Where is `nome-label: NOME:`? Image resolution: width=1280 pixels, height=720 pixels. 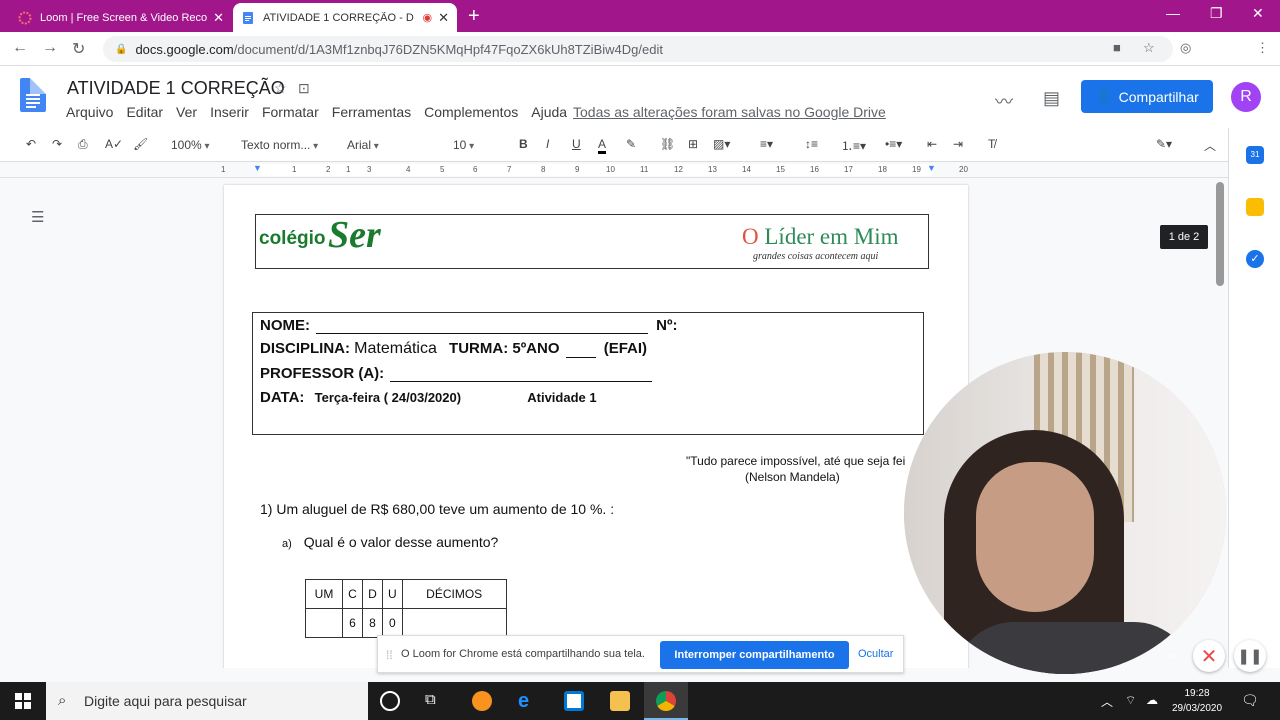 nome-label: NOME: is located at coordinates (285, 325).